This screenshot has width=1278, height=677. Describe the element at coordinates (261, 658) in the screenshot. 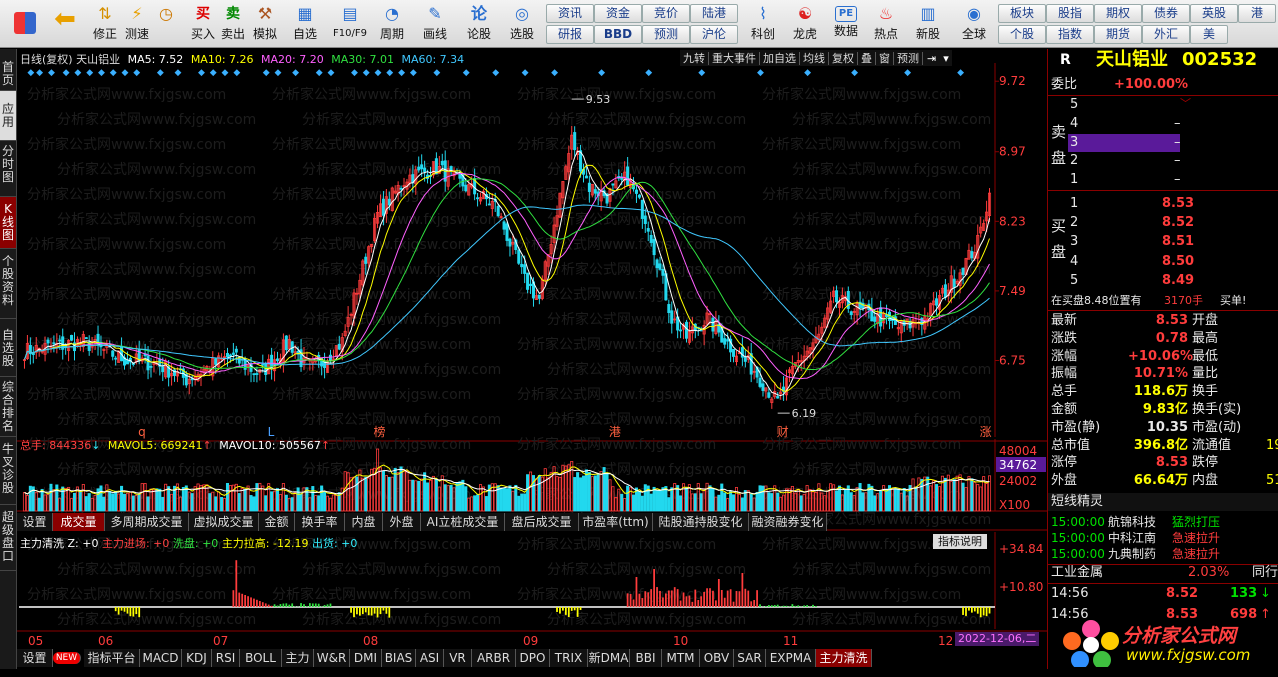

I see `tab-tabs2-6: BOLL` at that location.